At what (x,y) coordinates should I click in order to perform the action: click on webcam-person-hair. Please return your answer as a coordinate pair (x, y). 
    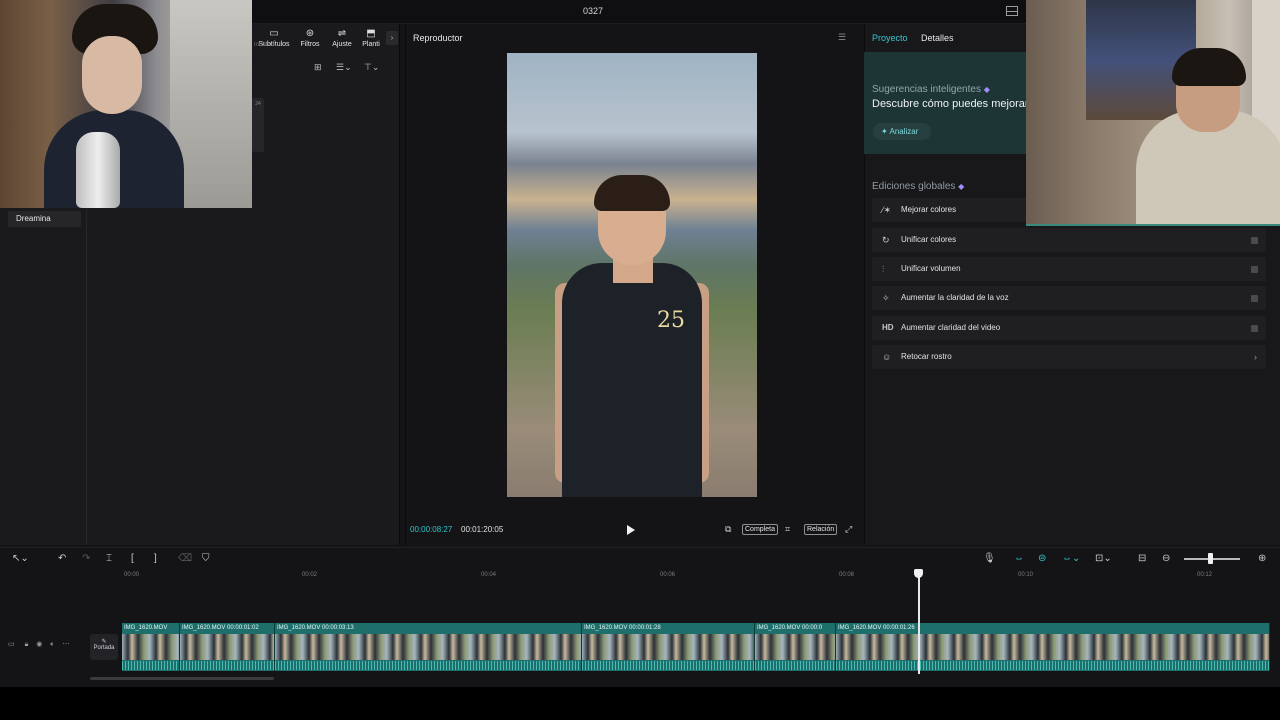
    Looking at the image, I should click on (1209, 67).